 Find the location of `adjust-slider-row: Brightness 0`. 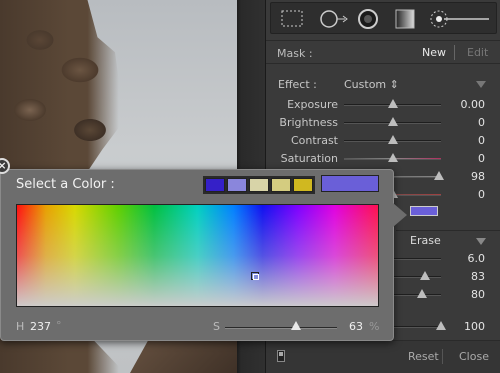

adjust-slider-row: Brightness 0 is located at coordinates (383, 123).